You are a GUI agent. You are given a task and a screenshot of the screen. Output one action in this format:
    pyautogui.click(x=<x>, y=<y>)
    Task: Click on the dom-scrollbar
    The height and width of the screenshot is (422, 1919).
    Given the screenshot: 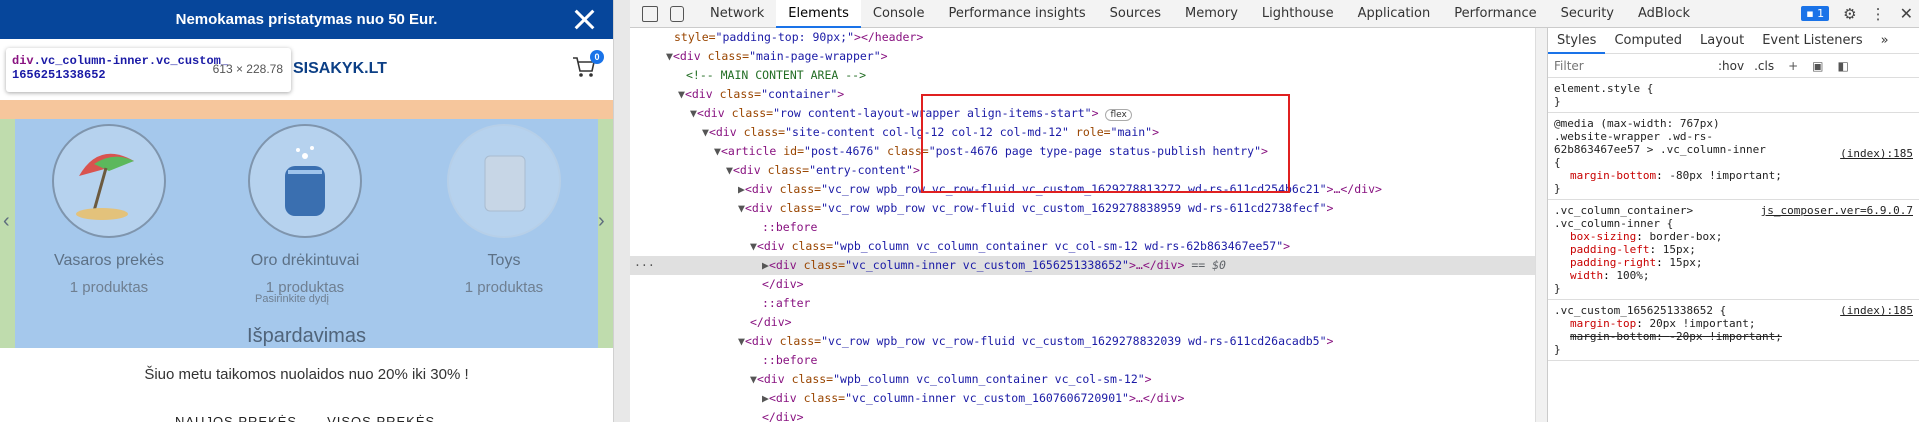 What is the action you would take?
    pyautogui.click(x=1541, y=225)
    